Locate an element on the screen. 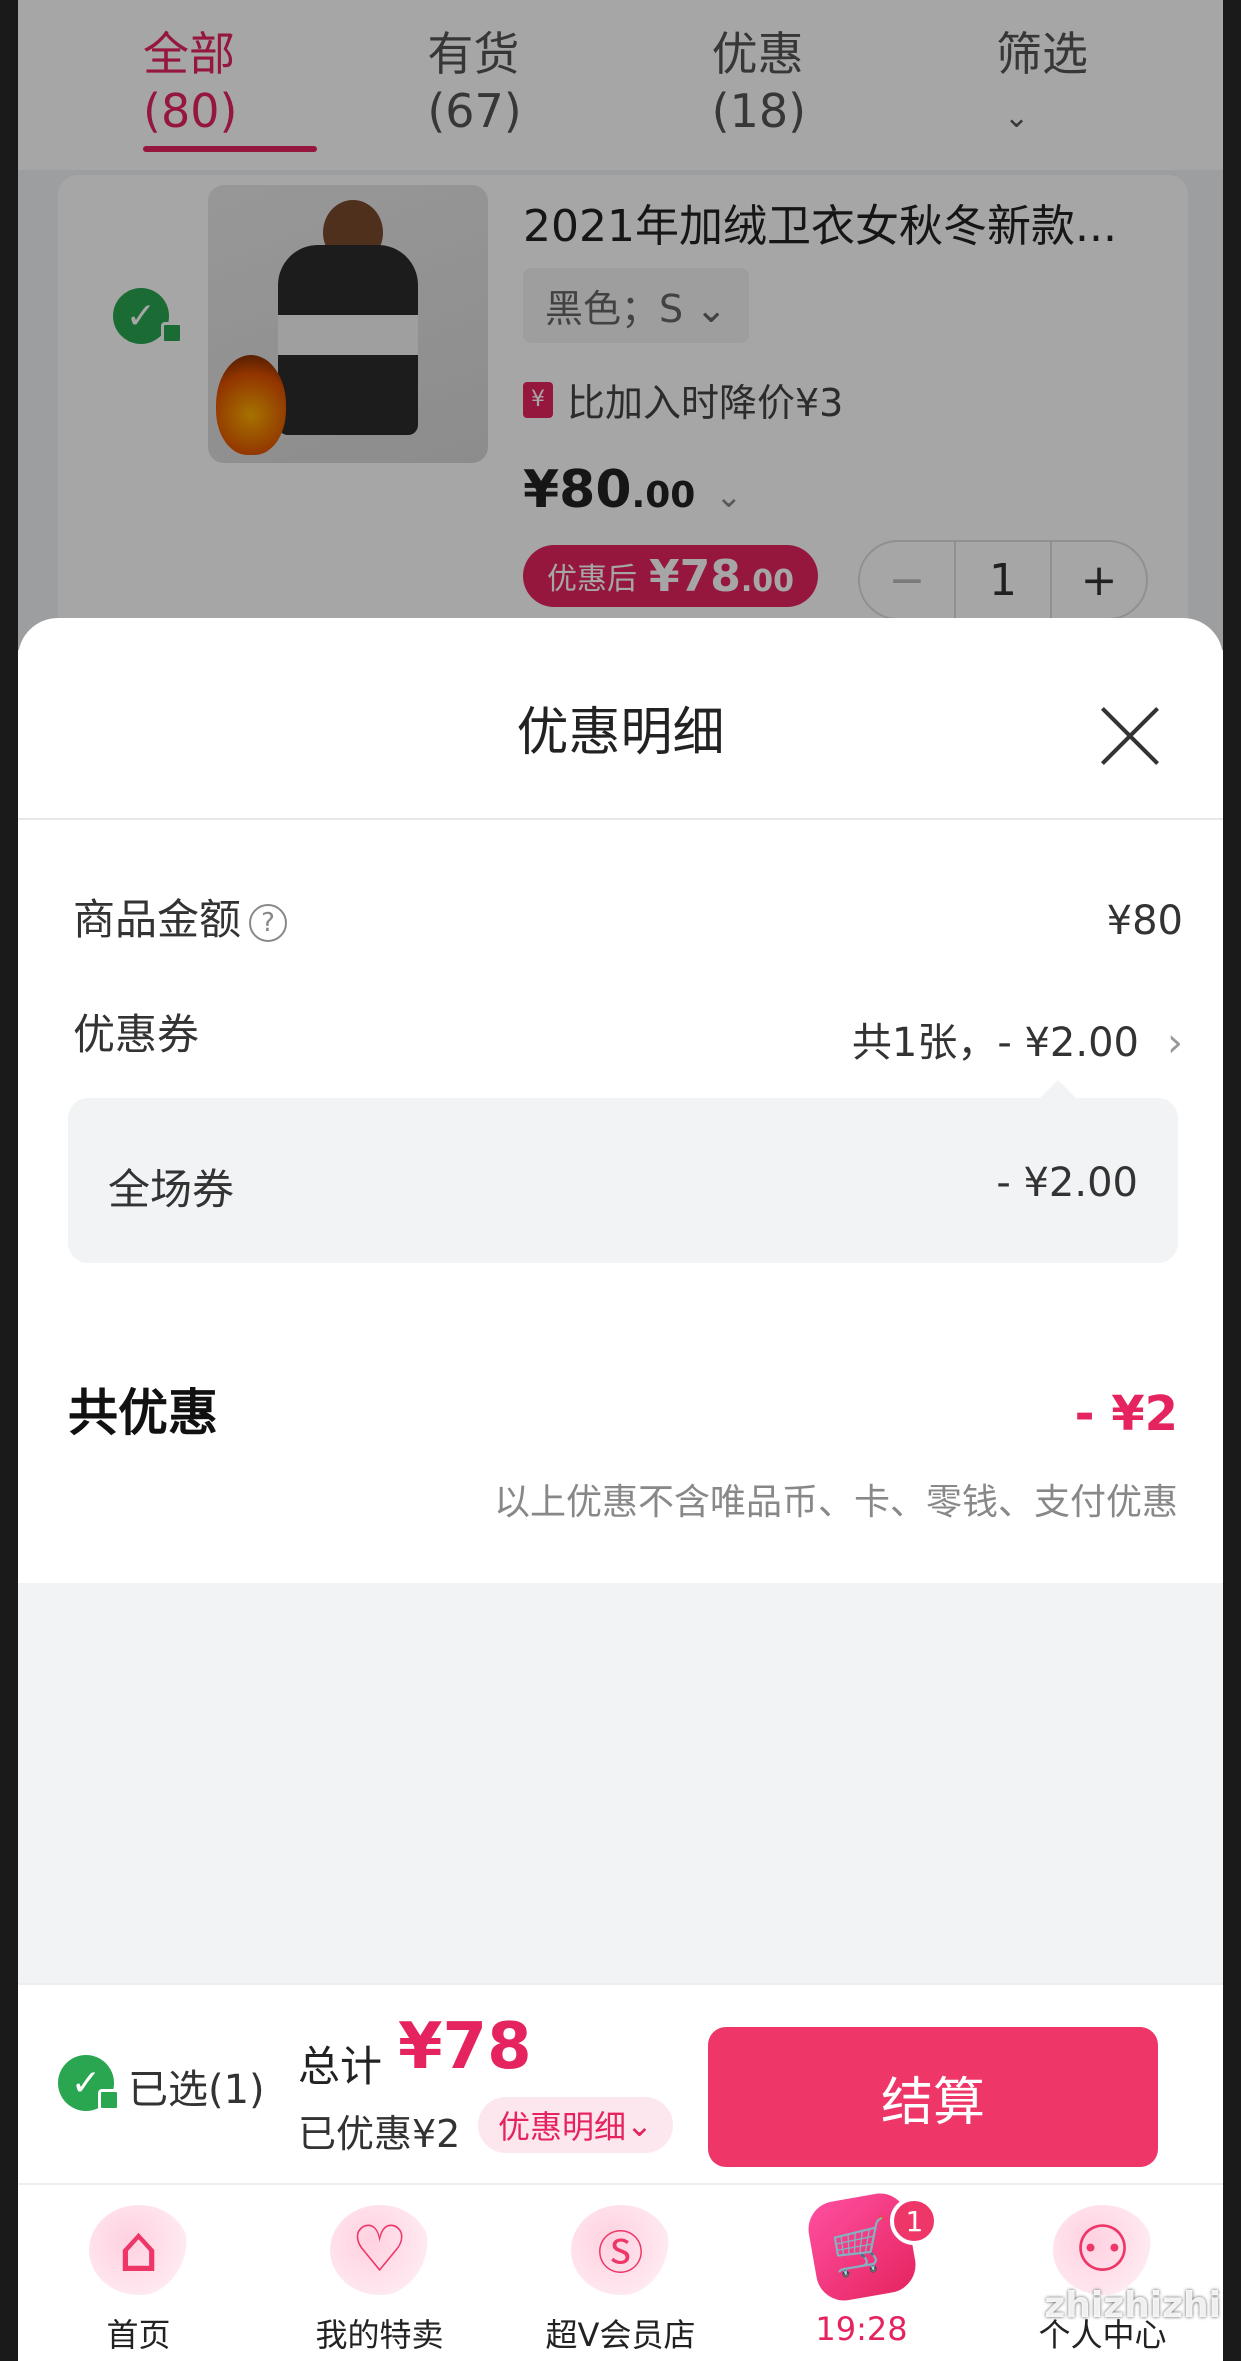 The width and height of the screenshot is (1241, 2361). chevron-right-icon: › is located at coordinates (1175, 1043).